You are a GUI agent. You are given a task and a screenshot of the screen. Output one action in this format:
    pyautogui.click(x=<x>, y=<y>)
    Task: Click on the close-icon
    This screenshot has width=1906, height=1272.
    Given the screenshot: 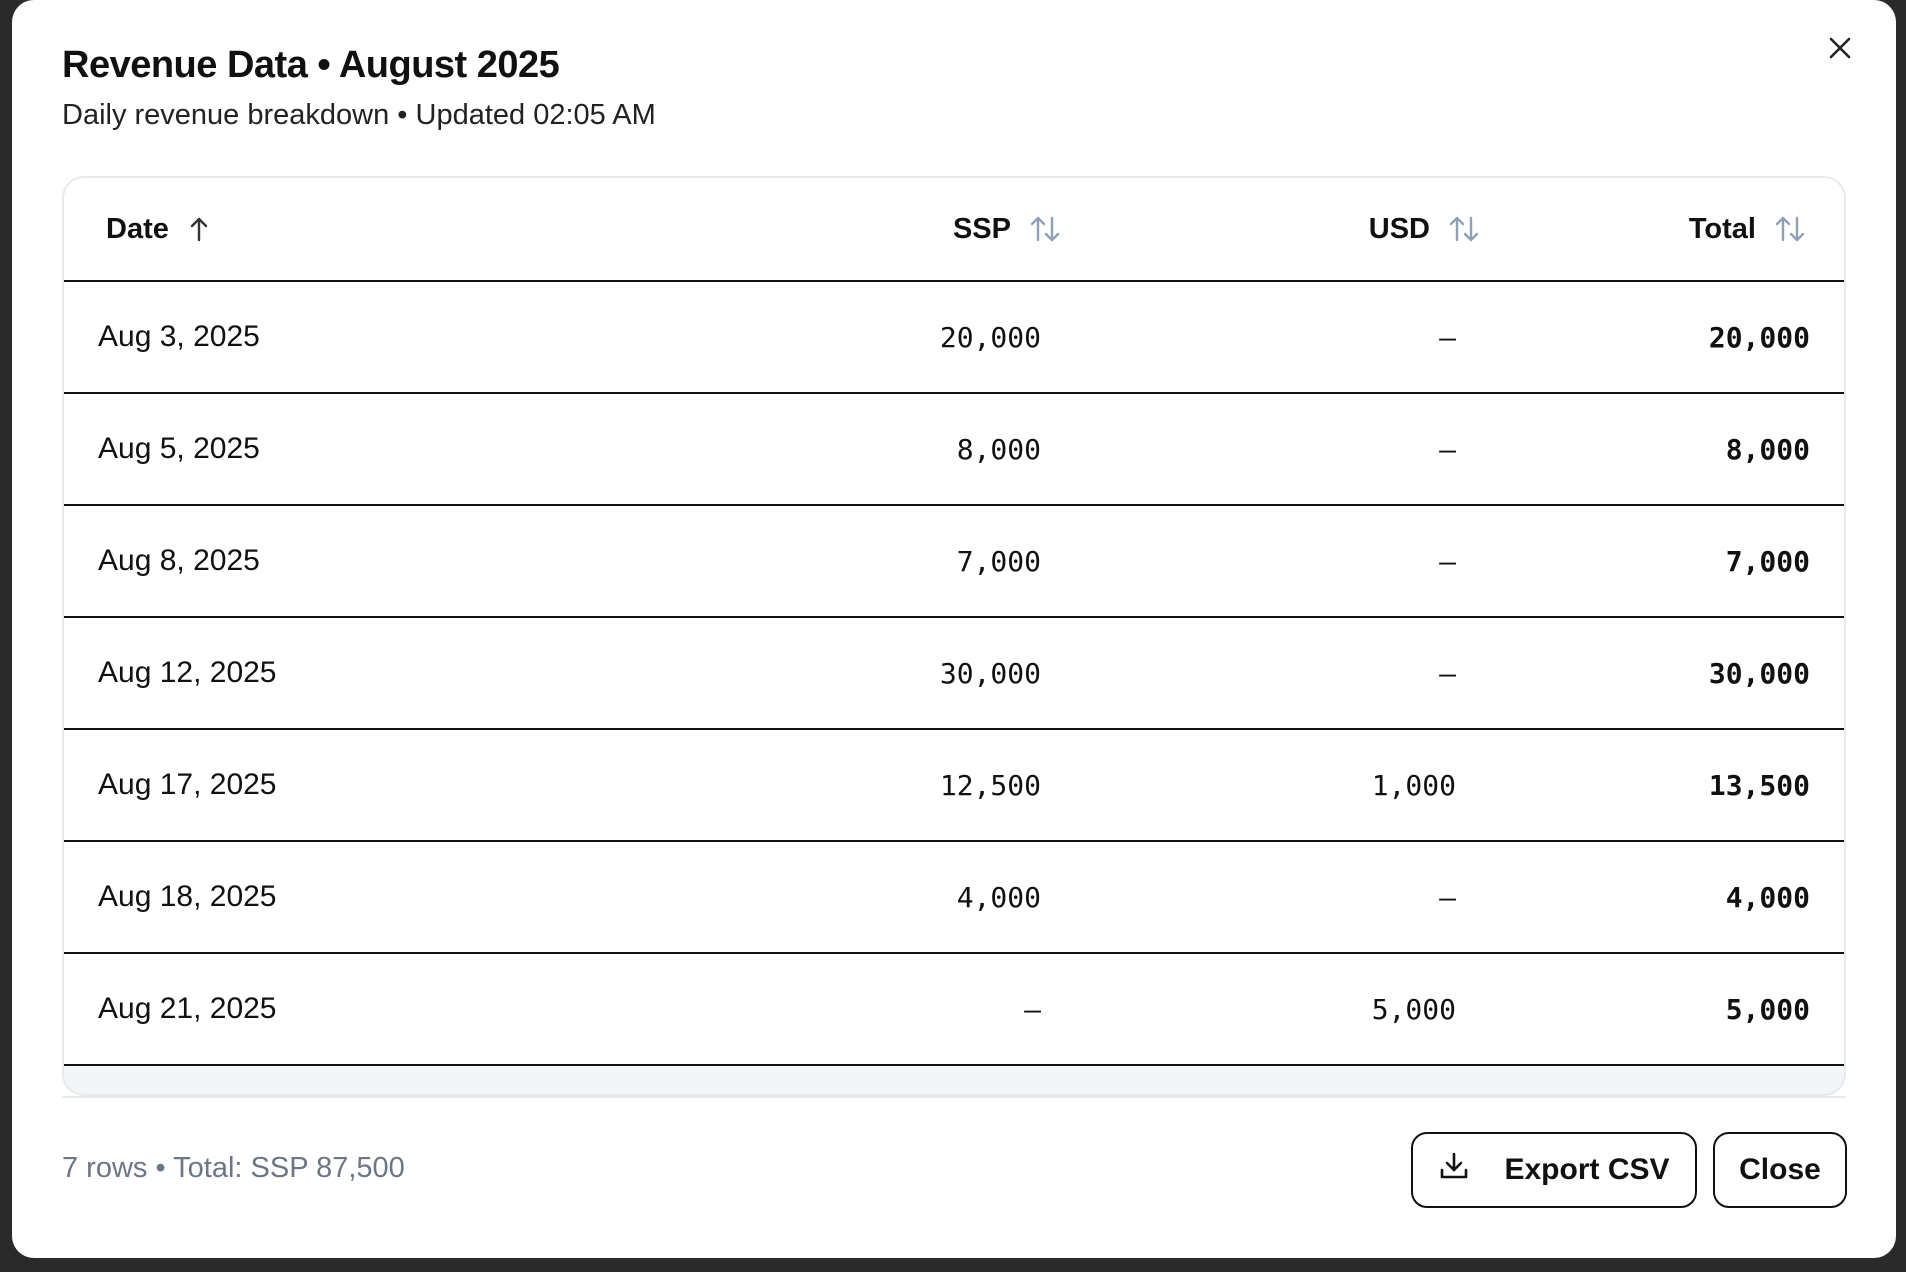 What is the action you would take?
    pyautogui.click(x=1840, y=50)
    